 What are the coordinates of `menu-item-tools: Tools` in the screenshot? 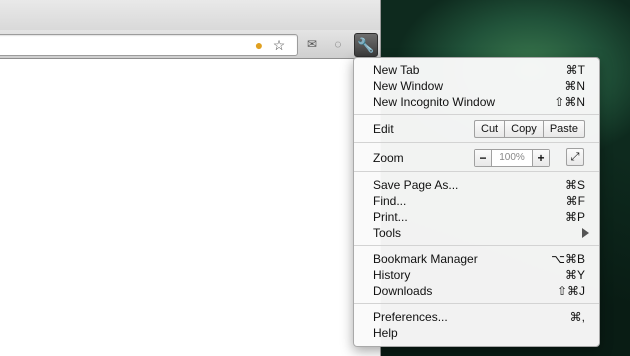 It's located at (476, 233).